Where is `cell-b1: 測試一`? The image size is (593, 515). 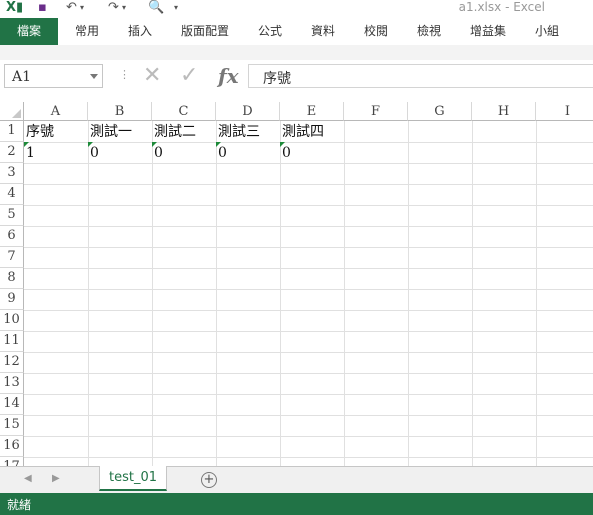
cell-b1: 測試一 is located at coordinates (120, 131).